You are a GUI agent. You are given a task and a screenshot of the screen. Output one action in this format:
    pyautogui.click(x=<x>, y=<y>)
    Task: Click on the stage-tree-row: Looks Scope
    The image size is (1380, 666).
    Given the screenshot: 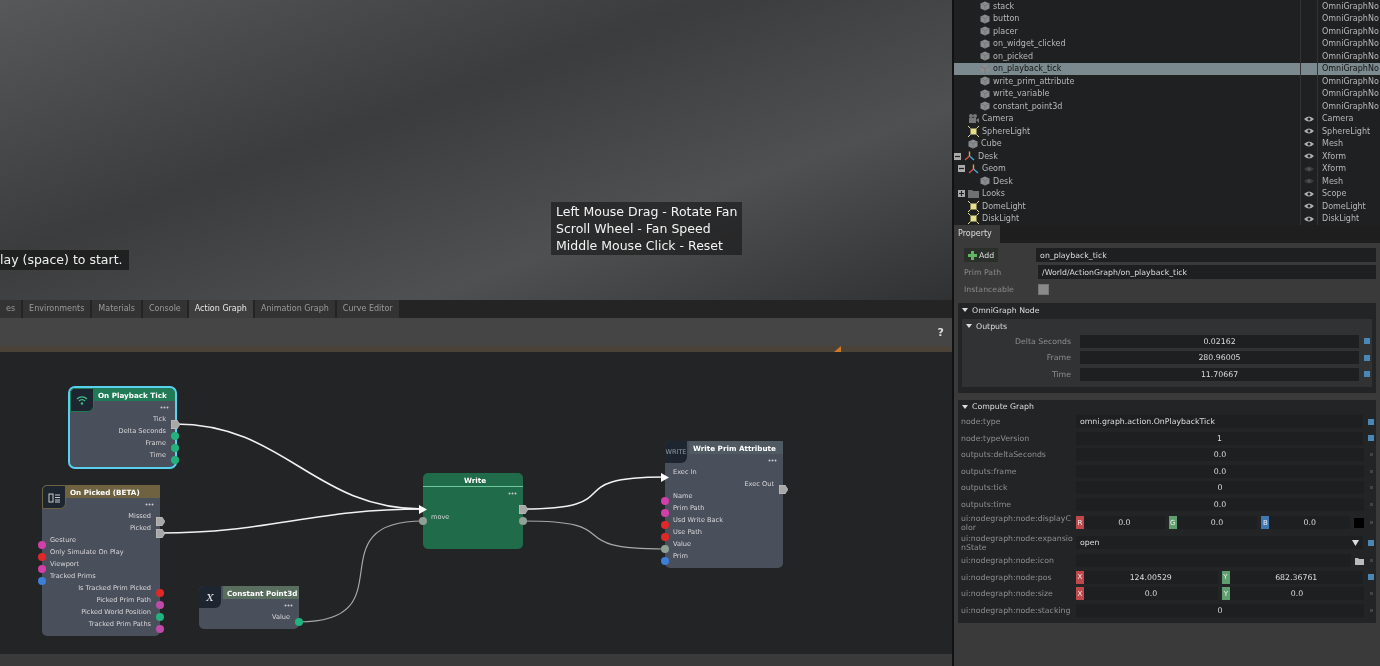 What is the action you would take?
    pyautogui.click(x=1167, y=193)
    